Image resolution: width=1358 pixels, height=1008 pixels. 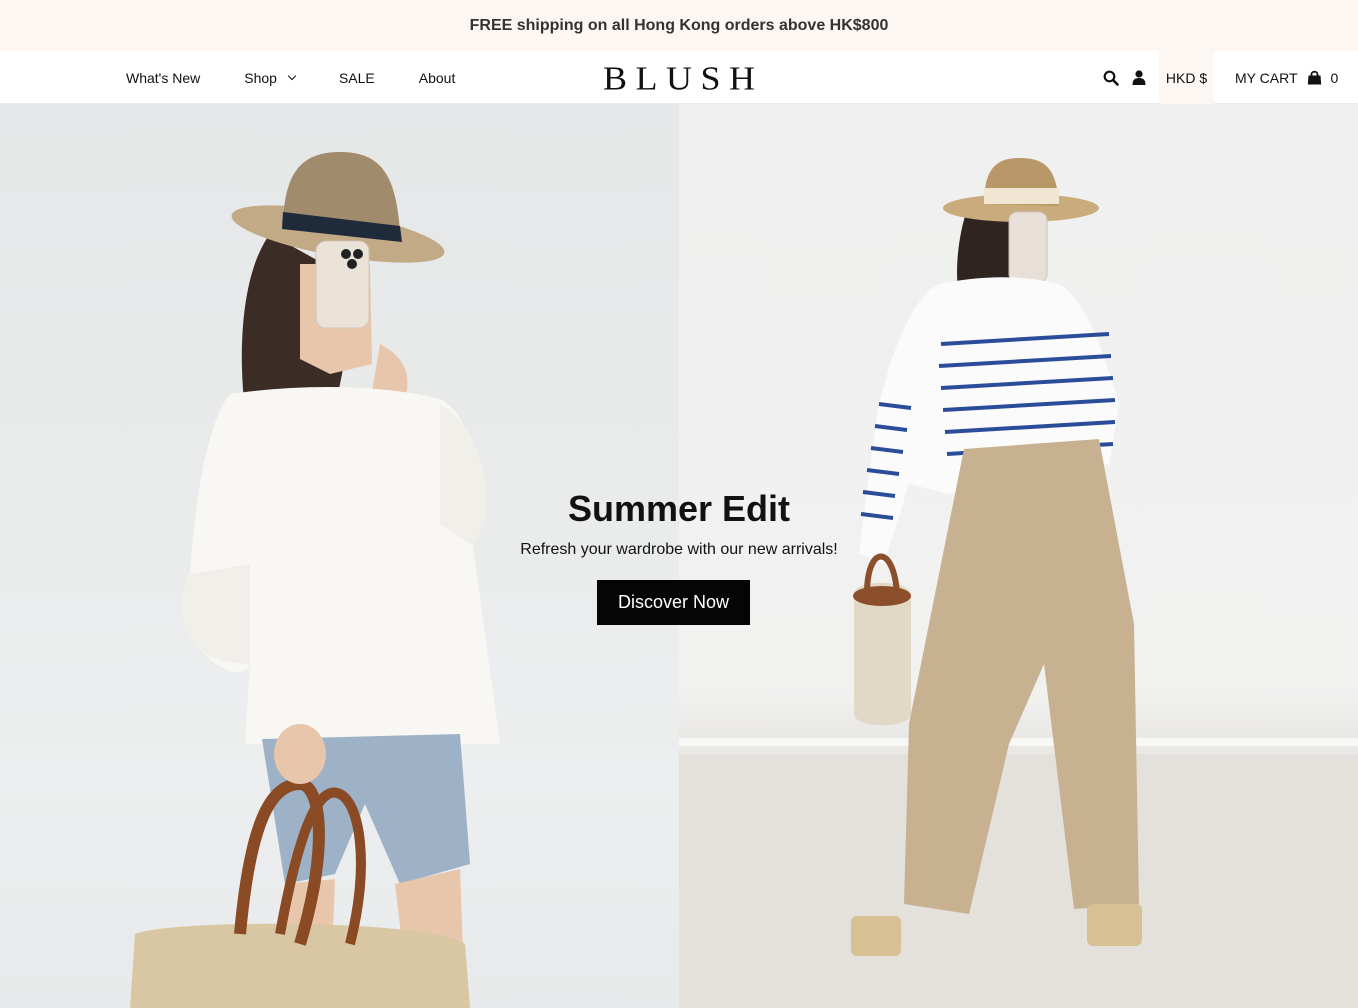 I want to click on currency-label: HKD $, so click(x=1186, y=77).